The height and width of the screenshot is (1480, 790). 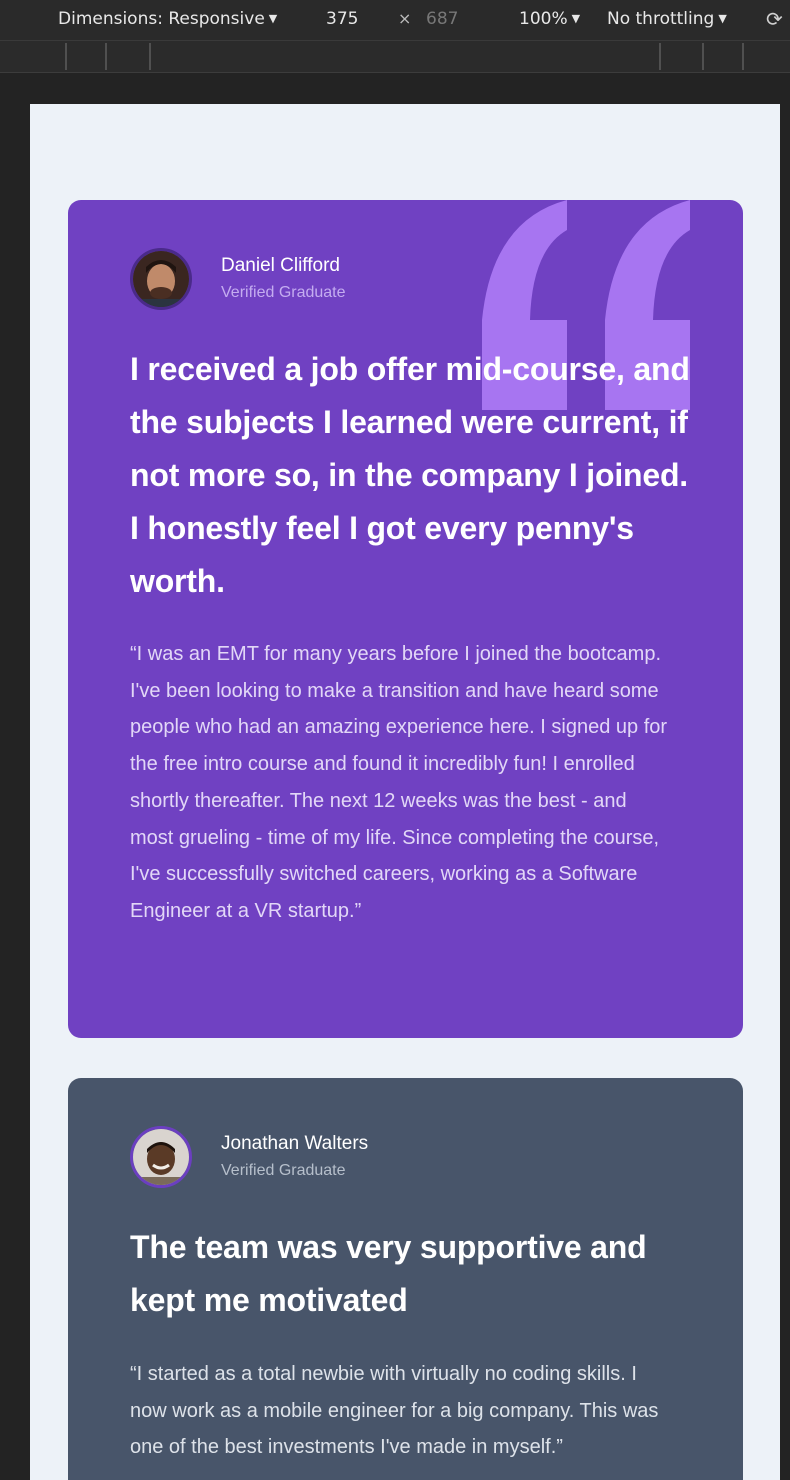 I want to click on zoom-dropdown: 100% ▼, so click(x=549, y=20).